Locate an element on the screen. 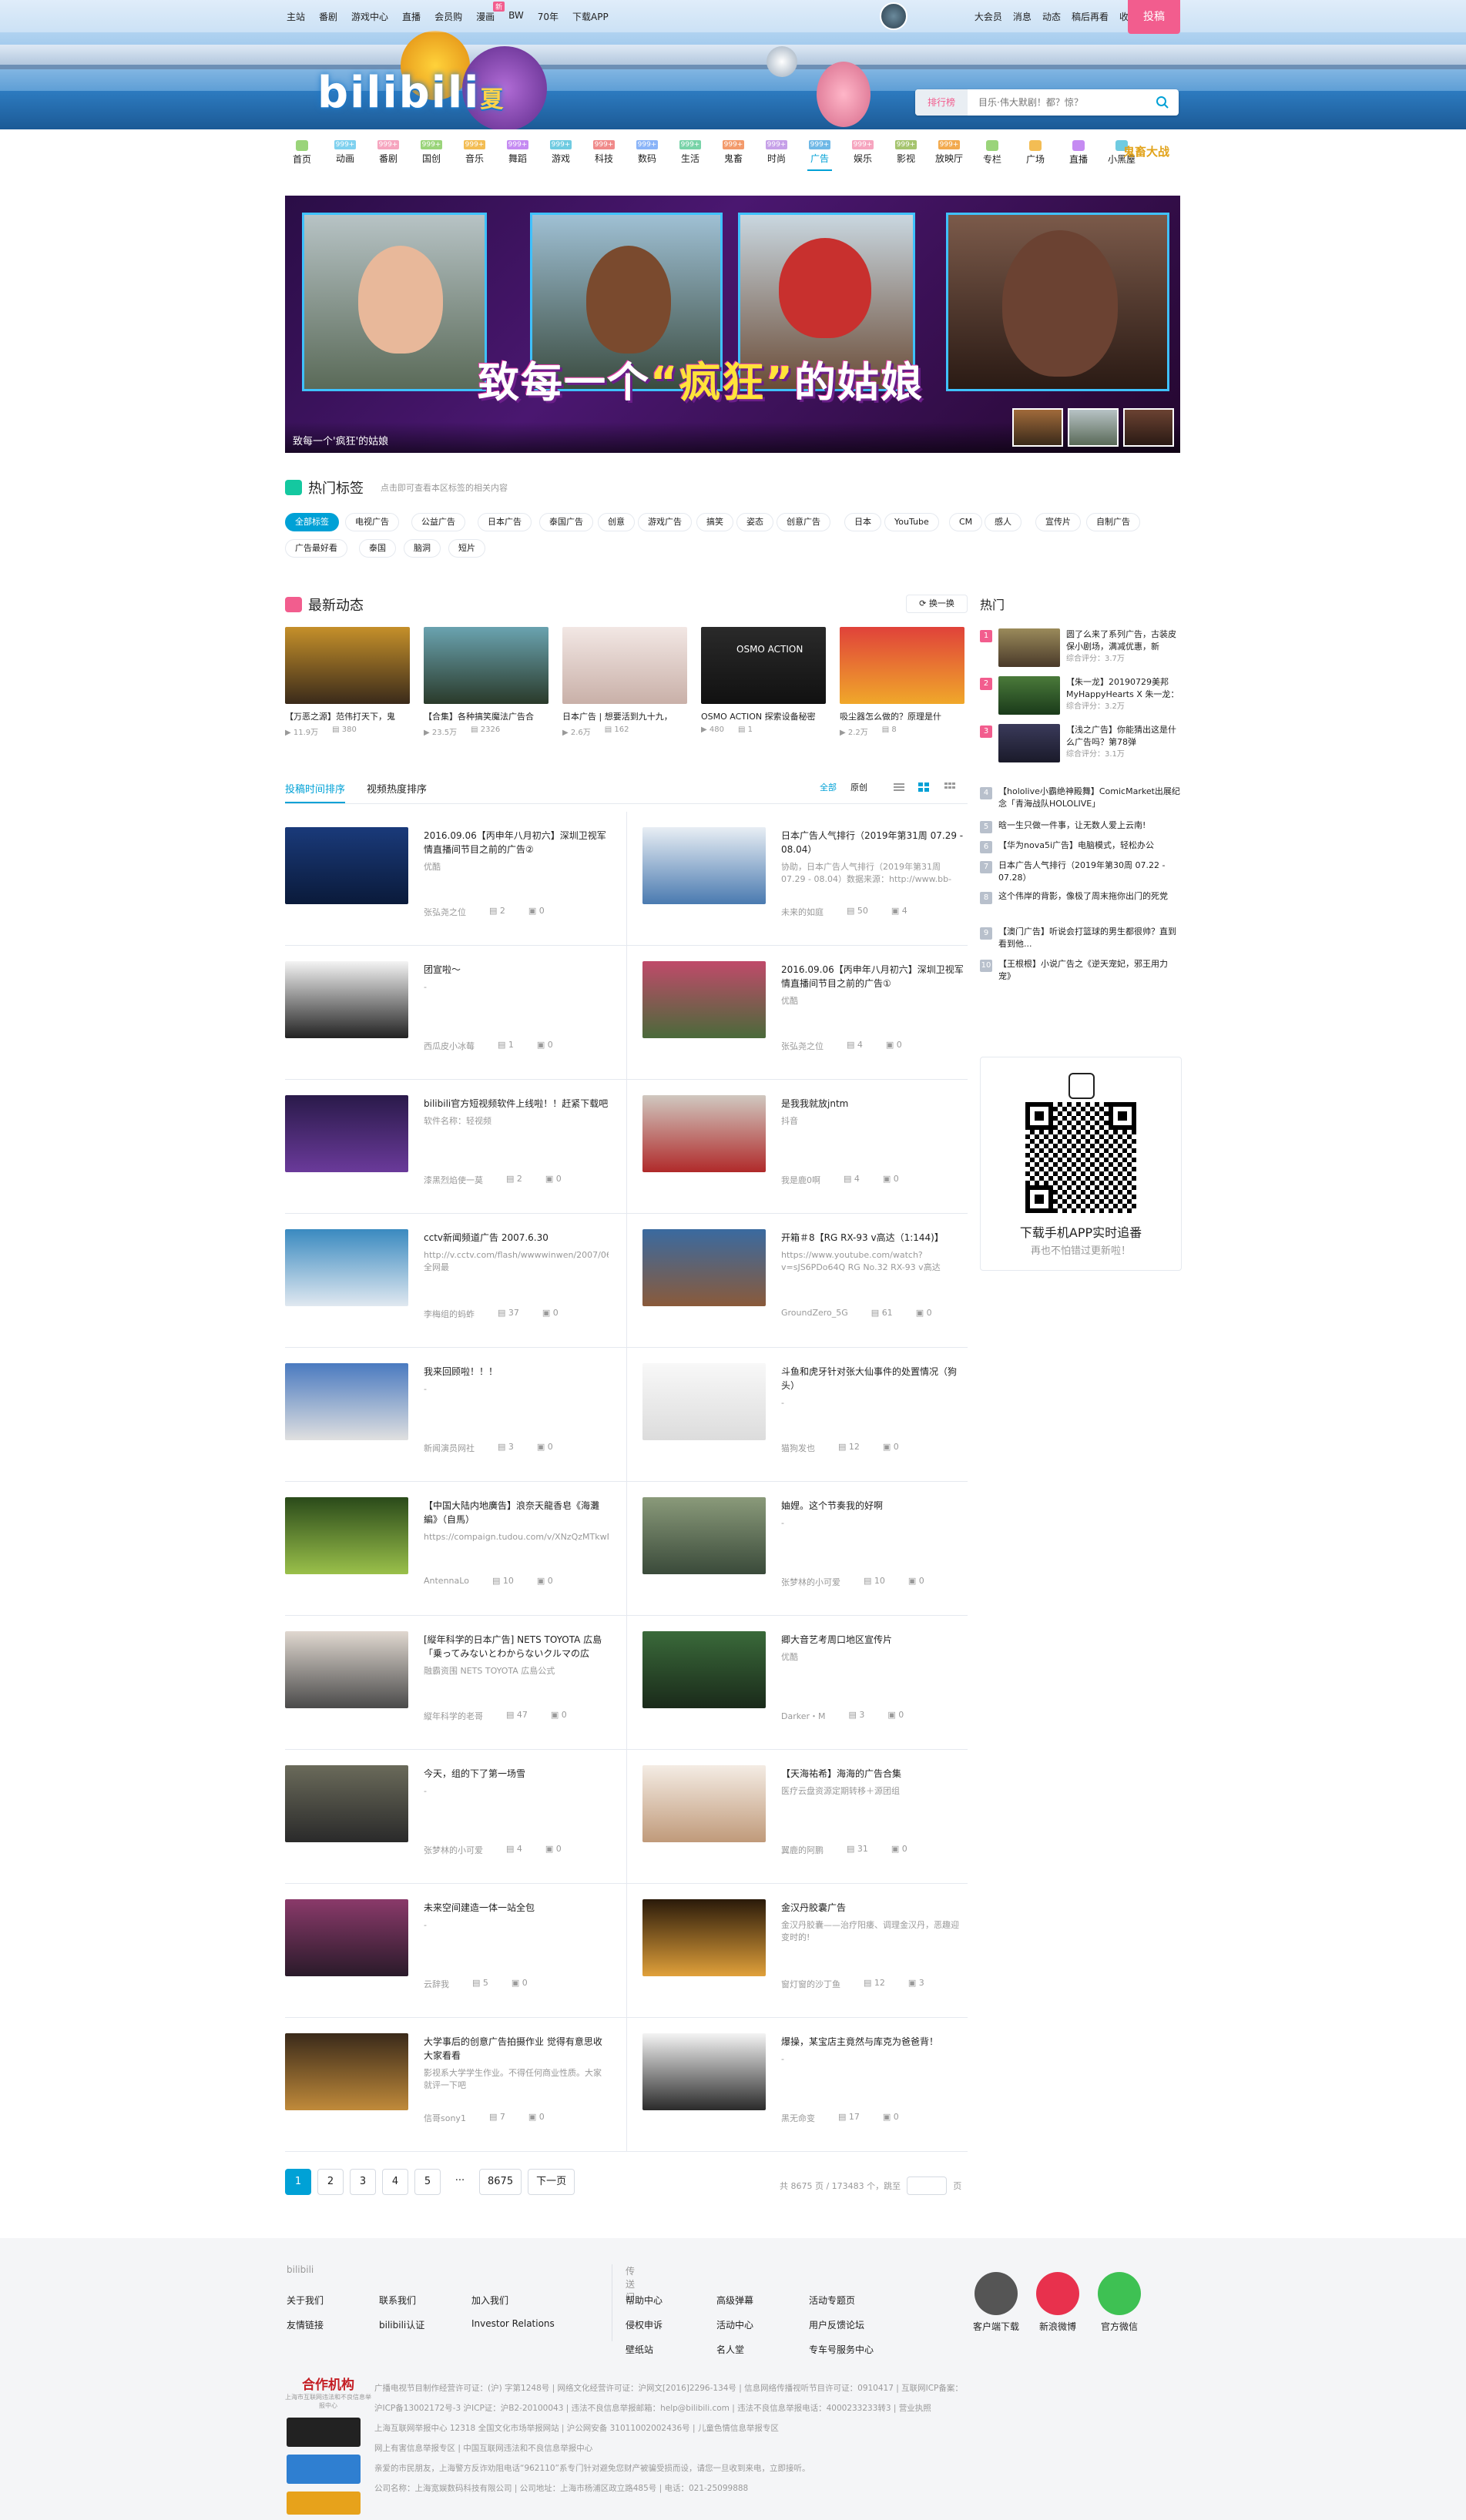  footer-link: 侵权申诉 is located at coordinates (644, 2324).